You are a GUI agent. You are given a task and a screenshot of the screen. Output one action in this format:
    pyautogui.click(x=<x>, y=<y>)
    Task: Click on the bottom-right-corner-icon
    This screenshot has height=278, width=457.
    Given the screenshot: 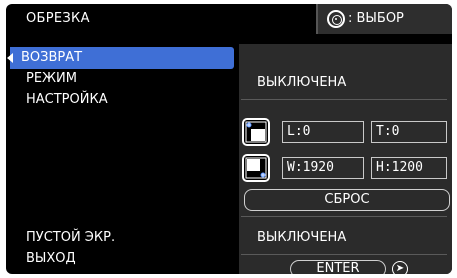 What is the action you would take?
    pyautogui.click(x=256, y=168)
    